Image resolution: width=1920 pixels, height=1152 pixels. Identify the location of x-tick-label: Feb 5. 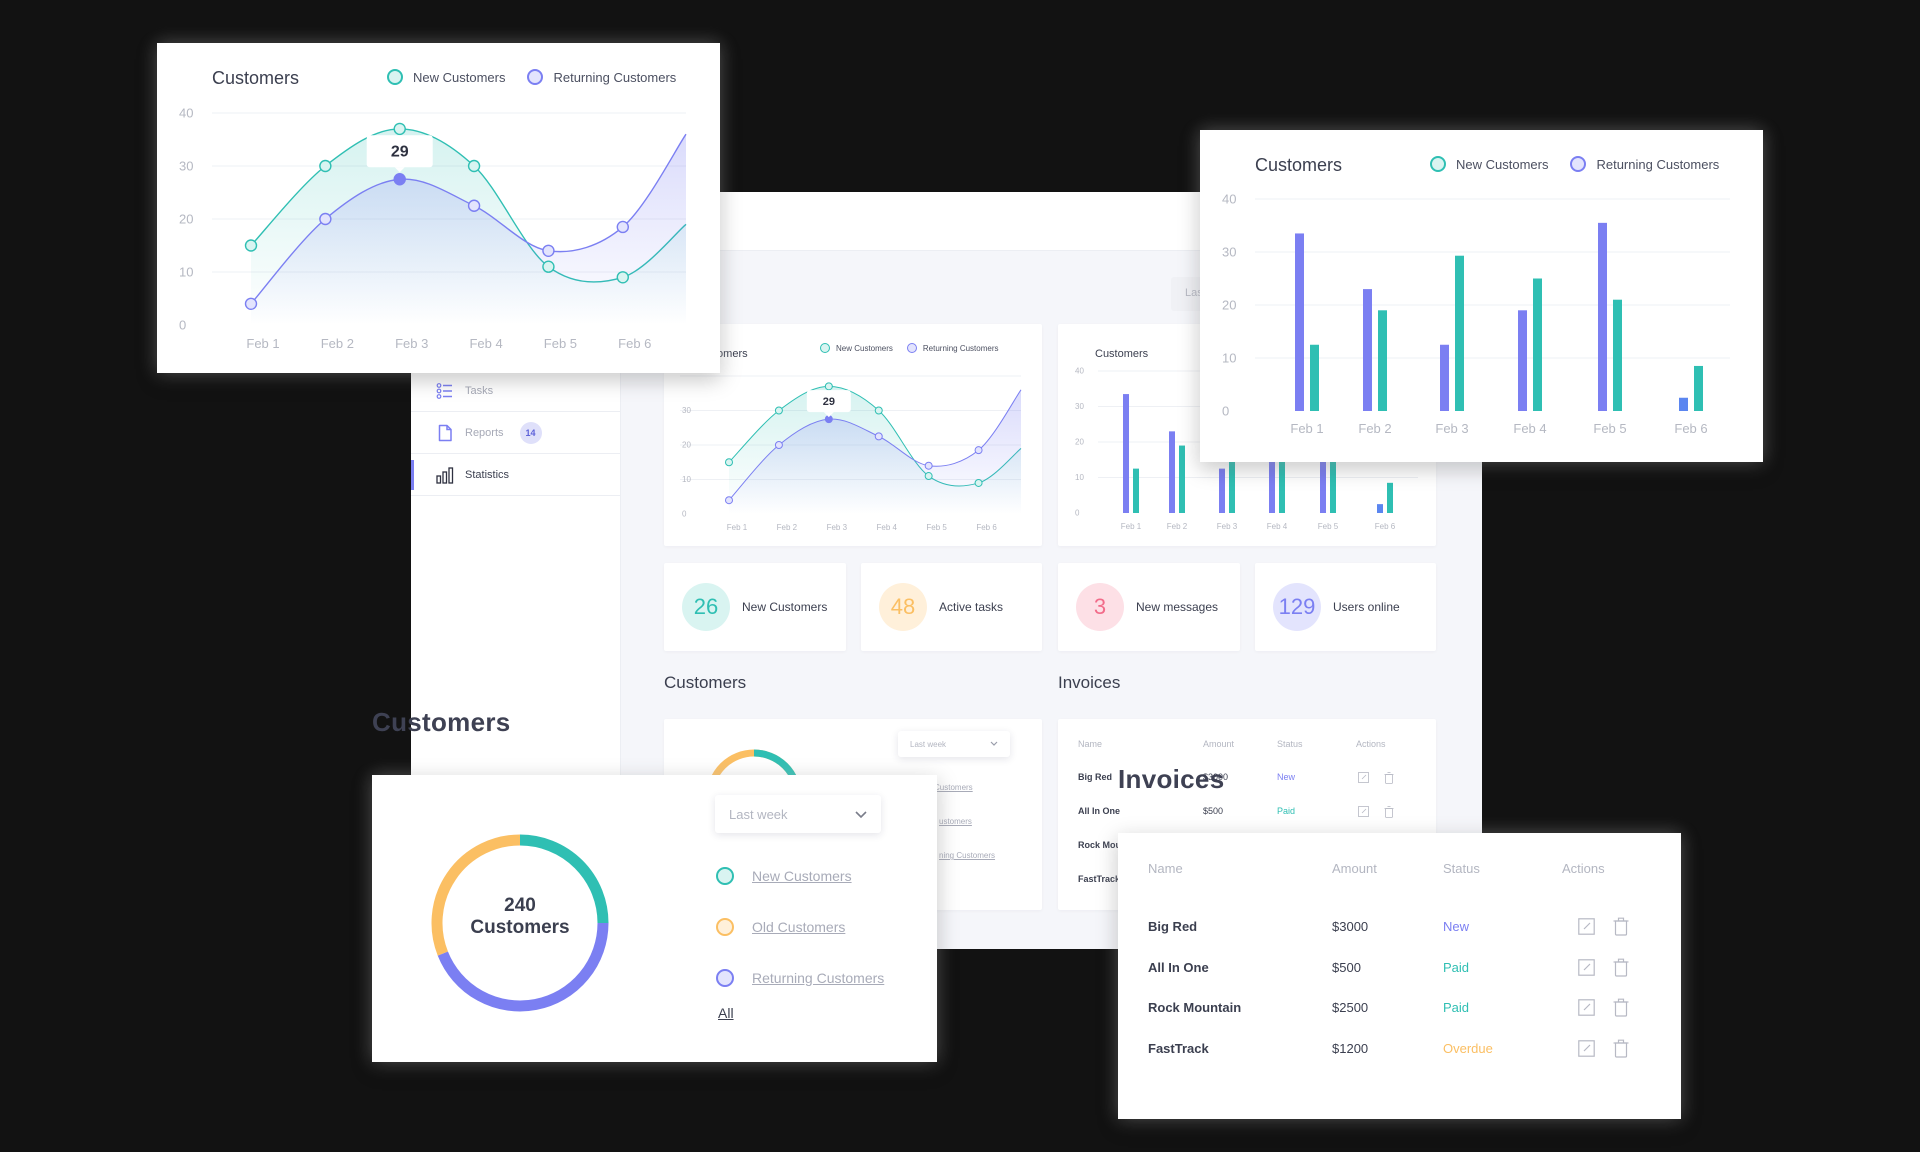
(1328, 526).